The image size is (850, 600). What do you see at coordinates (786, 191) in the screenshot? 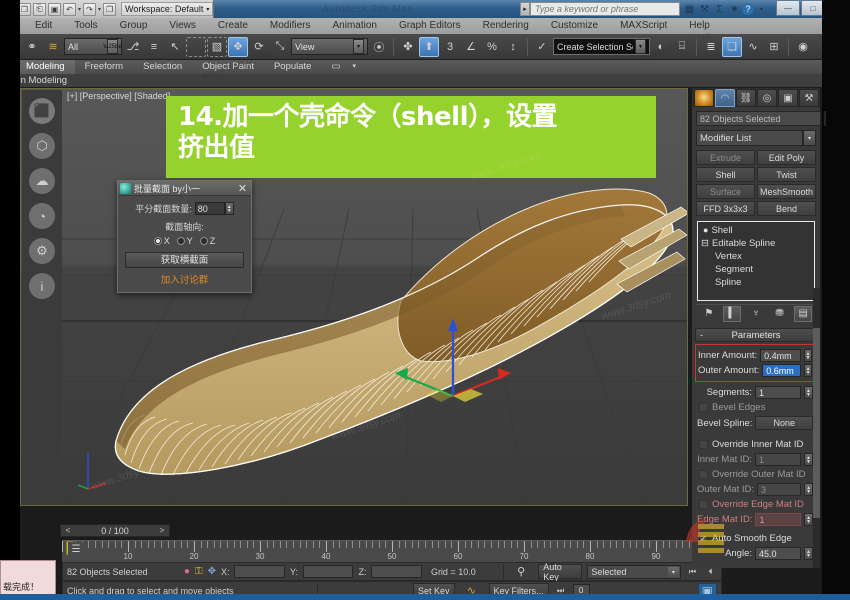
I see `modifier-button-meshsmooth: MeshSmooth` at bounding box center [786, 191].